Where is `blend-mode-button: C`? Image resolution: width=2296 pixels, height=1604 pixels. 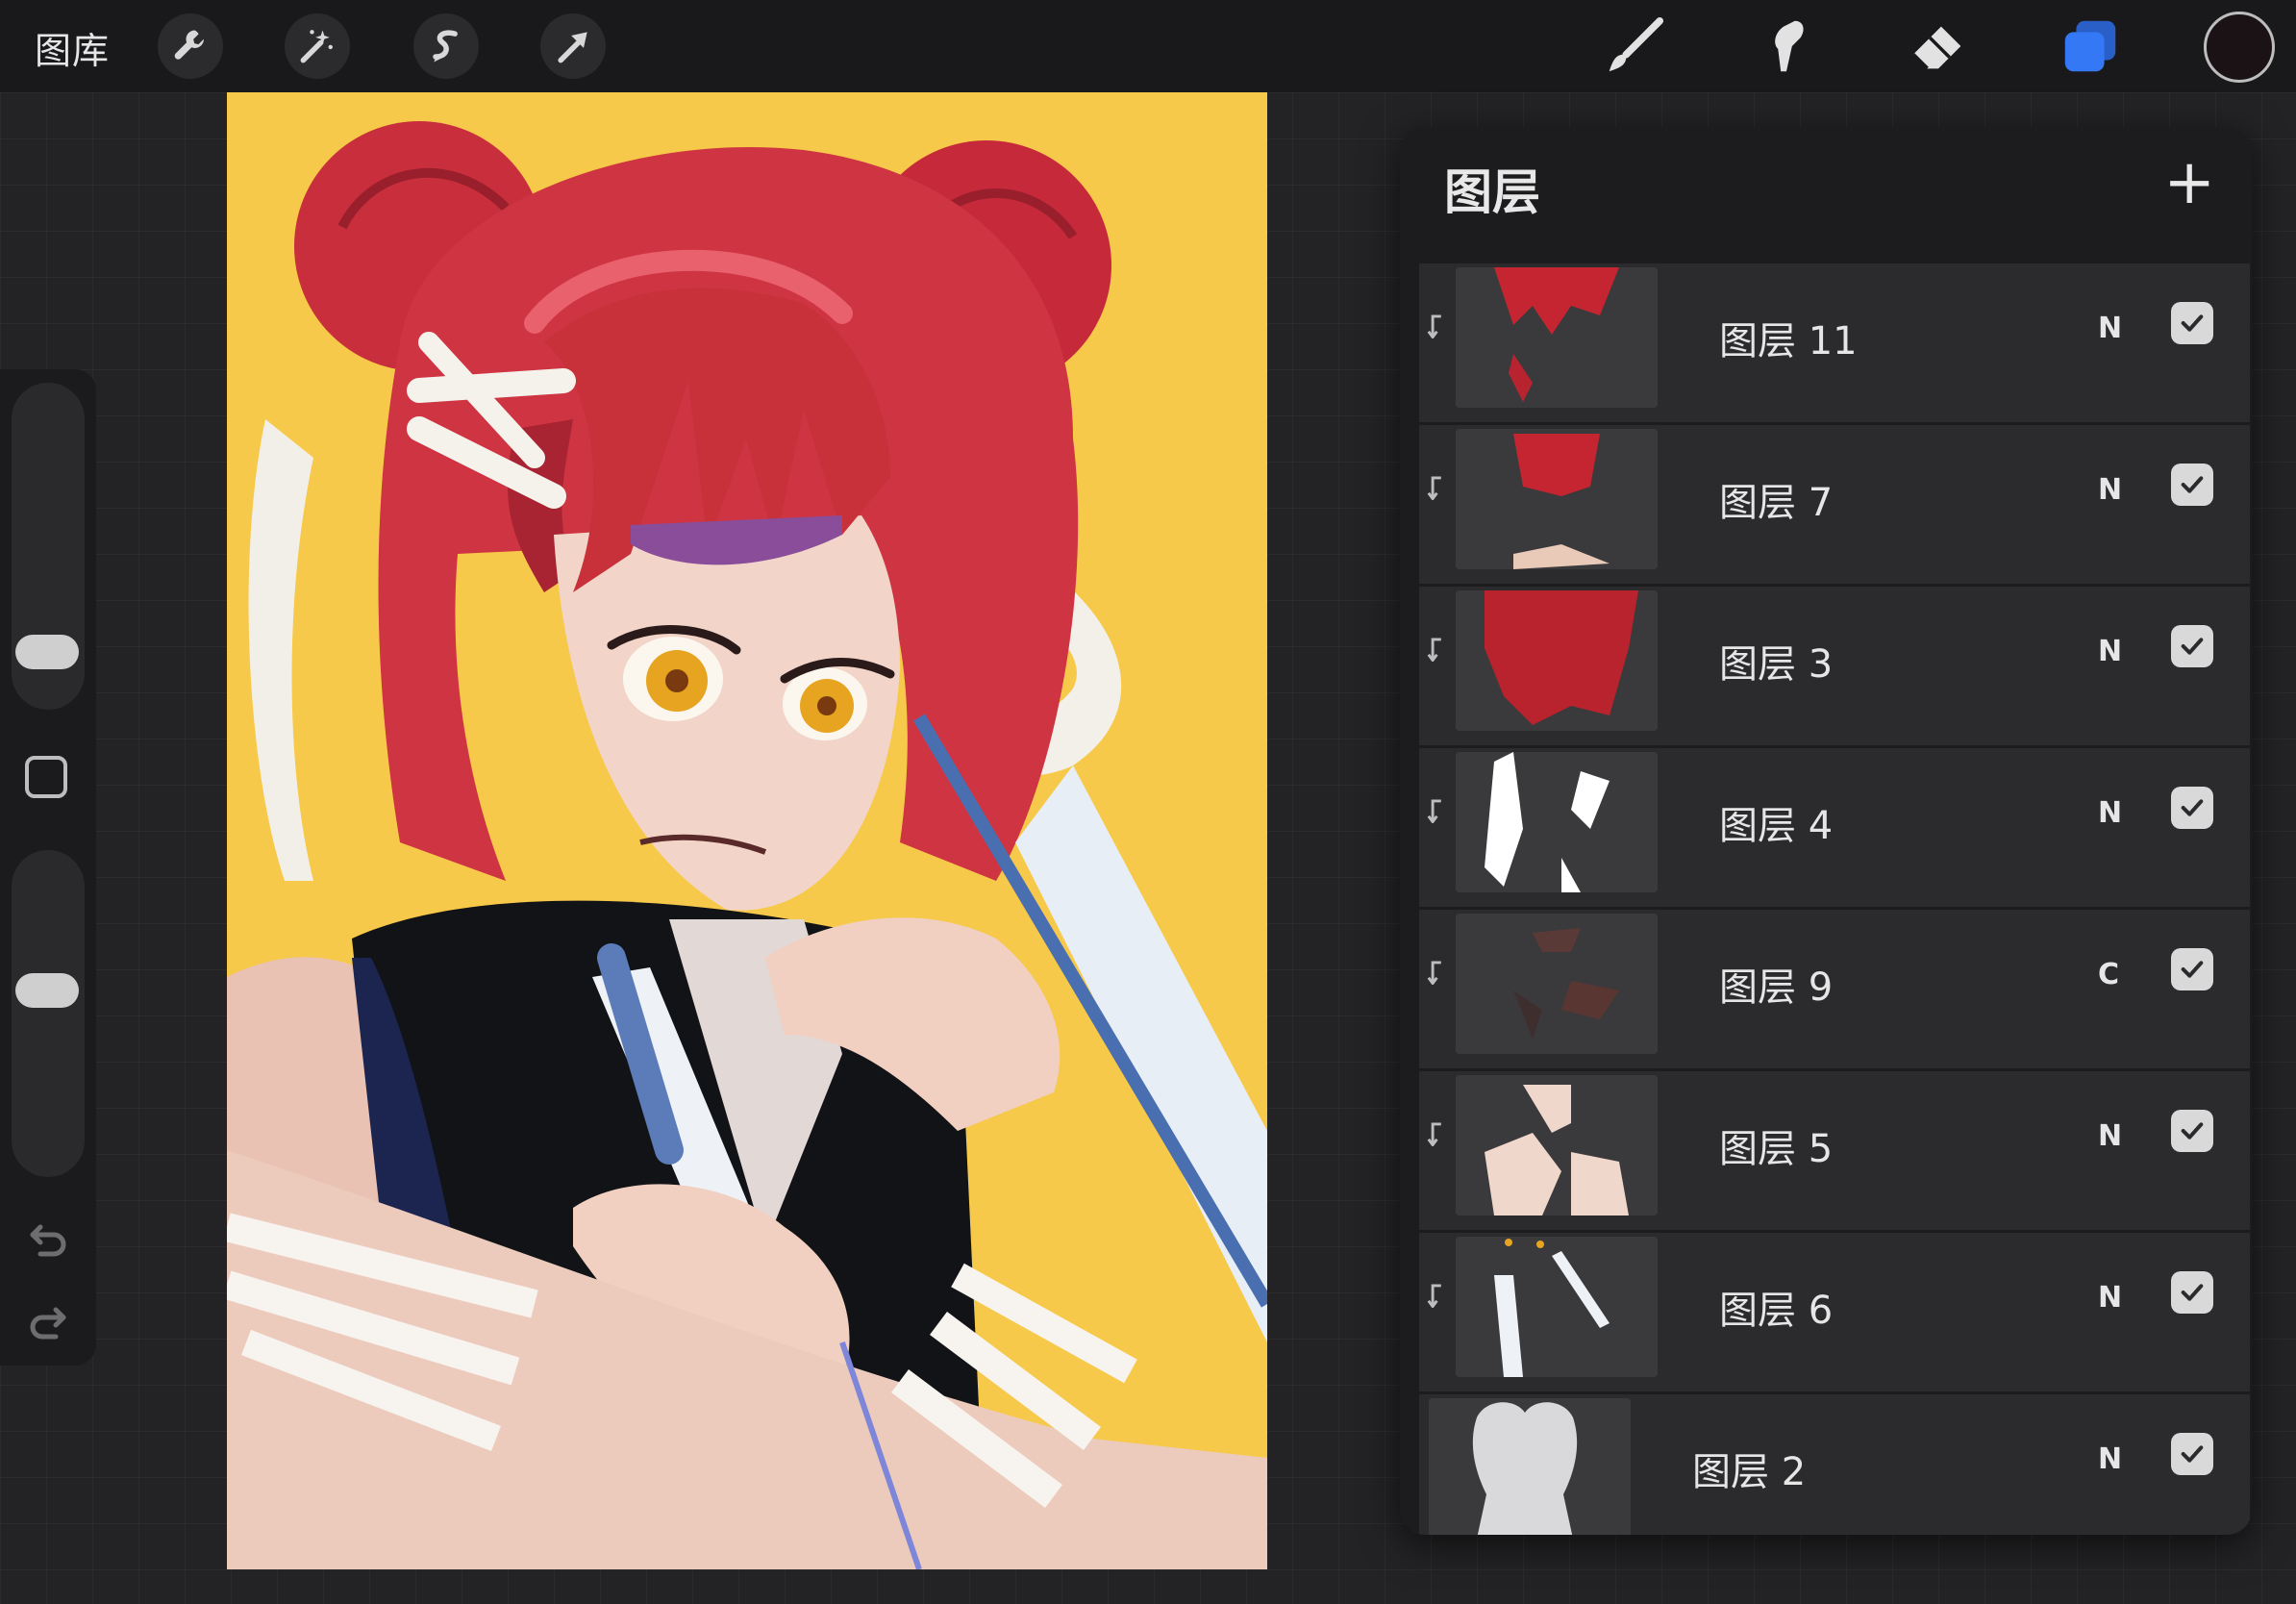
blend-mode-button: C is located at coordinates (2108, 974).